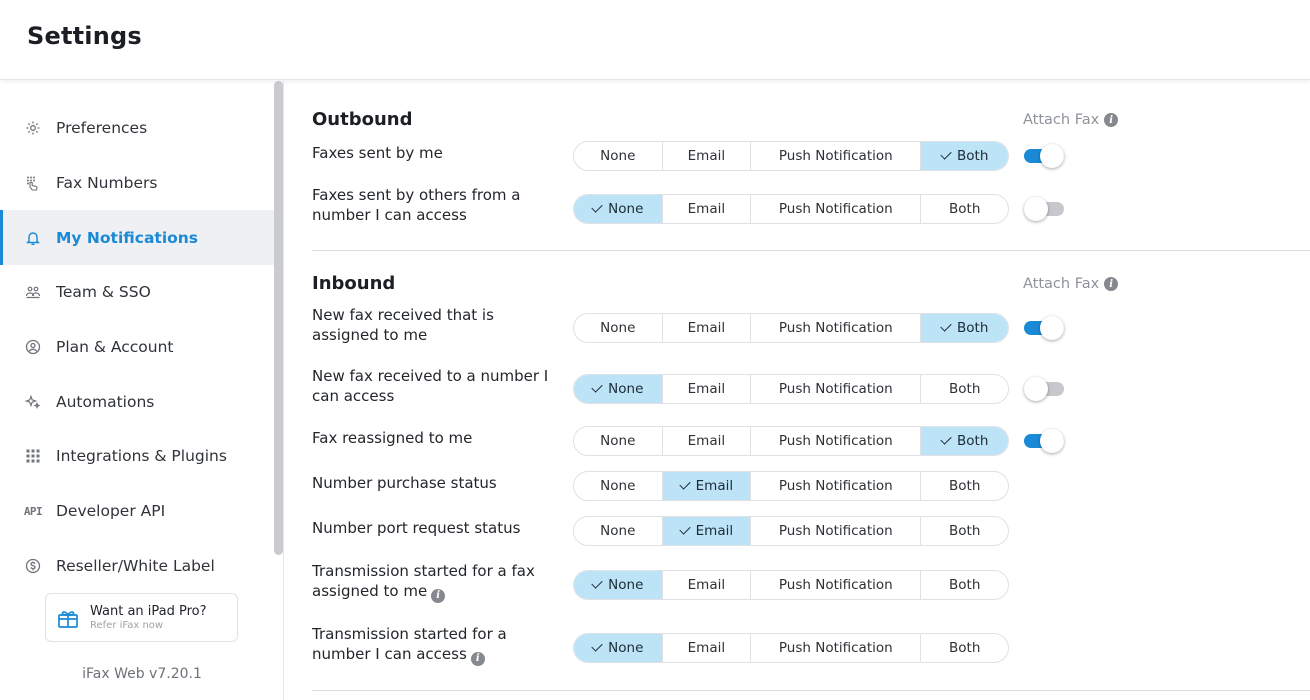 This screenshot has width=1310, height=700. What do you see at coordinates (33, 347) in the screenshot?
I see `user-circle-icon` at bounding box center [33, 347].